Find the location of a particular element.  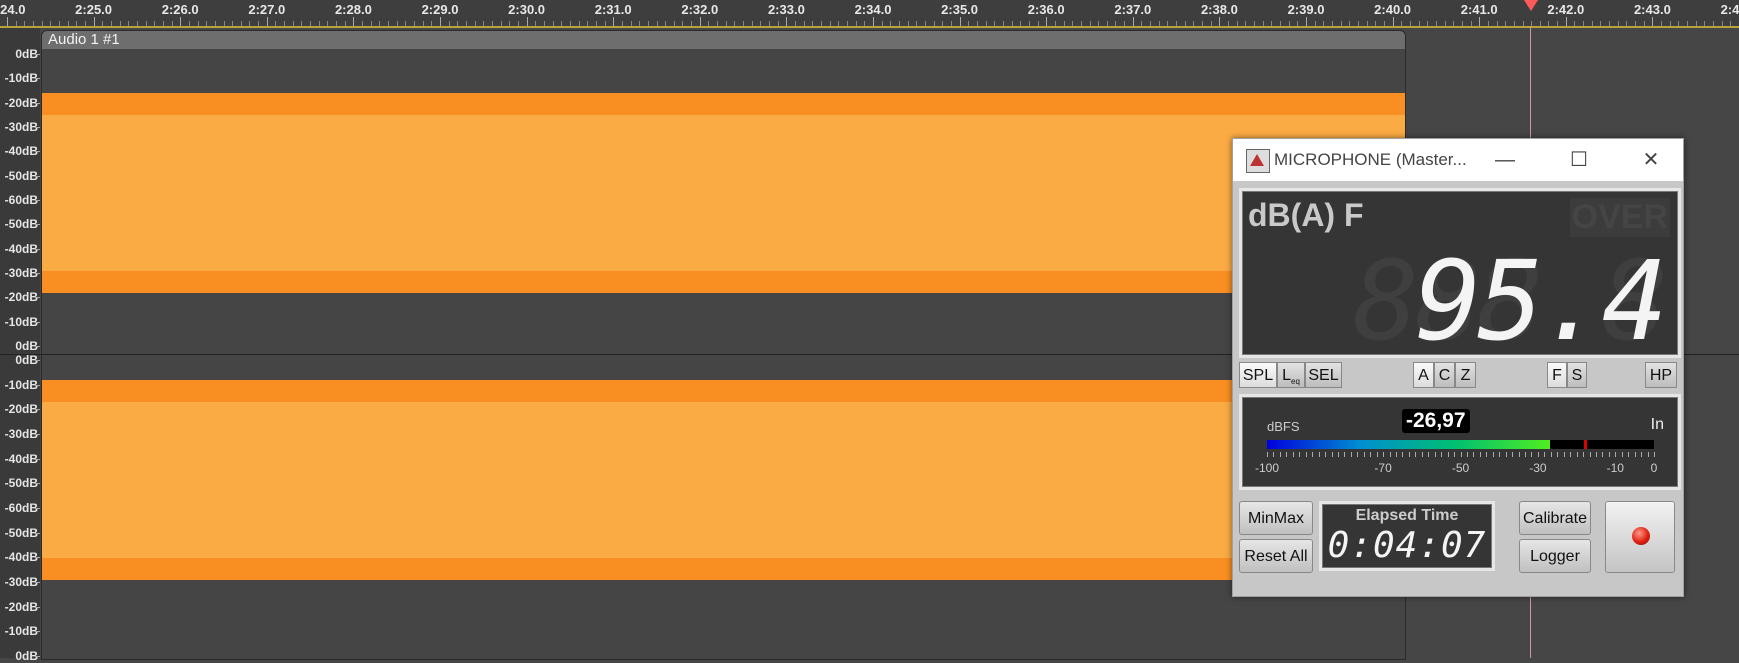

dbfs-value: -26,97 is located at coordinates (1436, 421).